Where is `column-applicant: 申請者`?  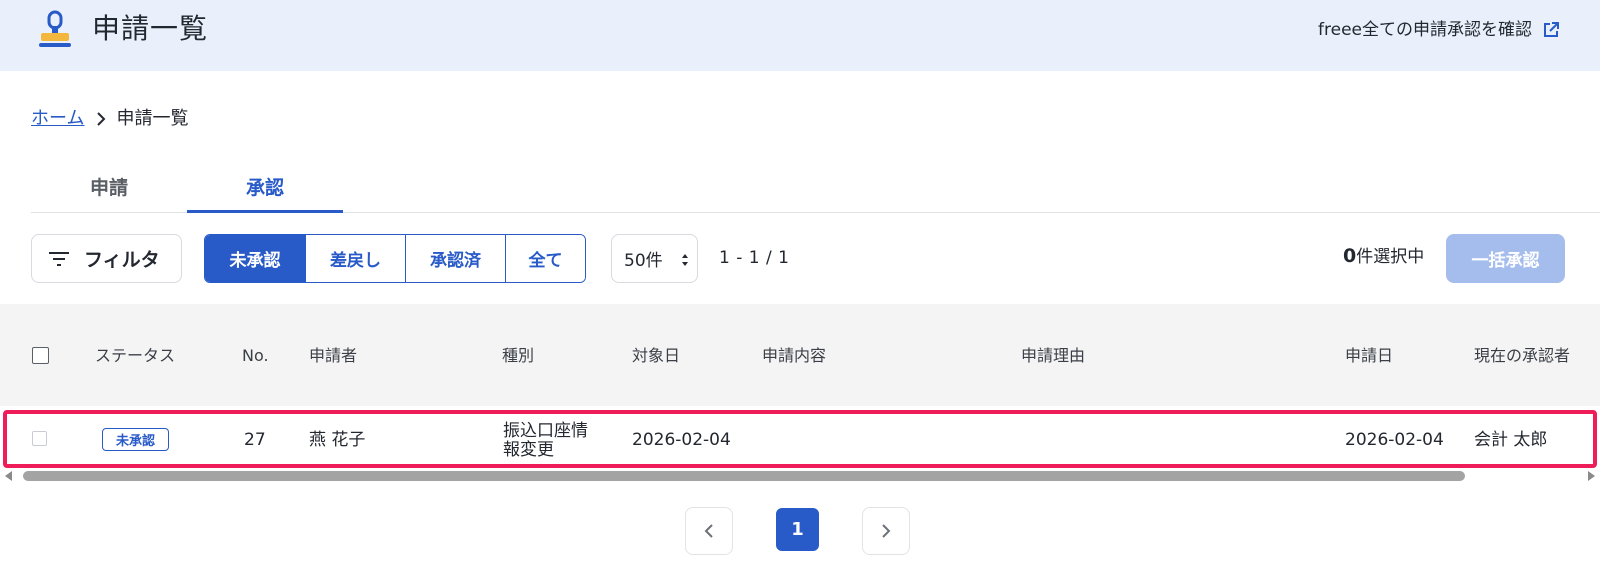
column-applicant: 申請者 is located at coordinates (333, 355).